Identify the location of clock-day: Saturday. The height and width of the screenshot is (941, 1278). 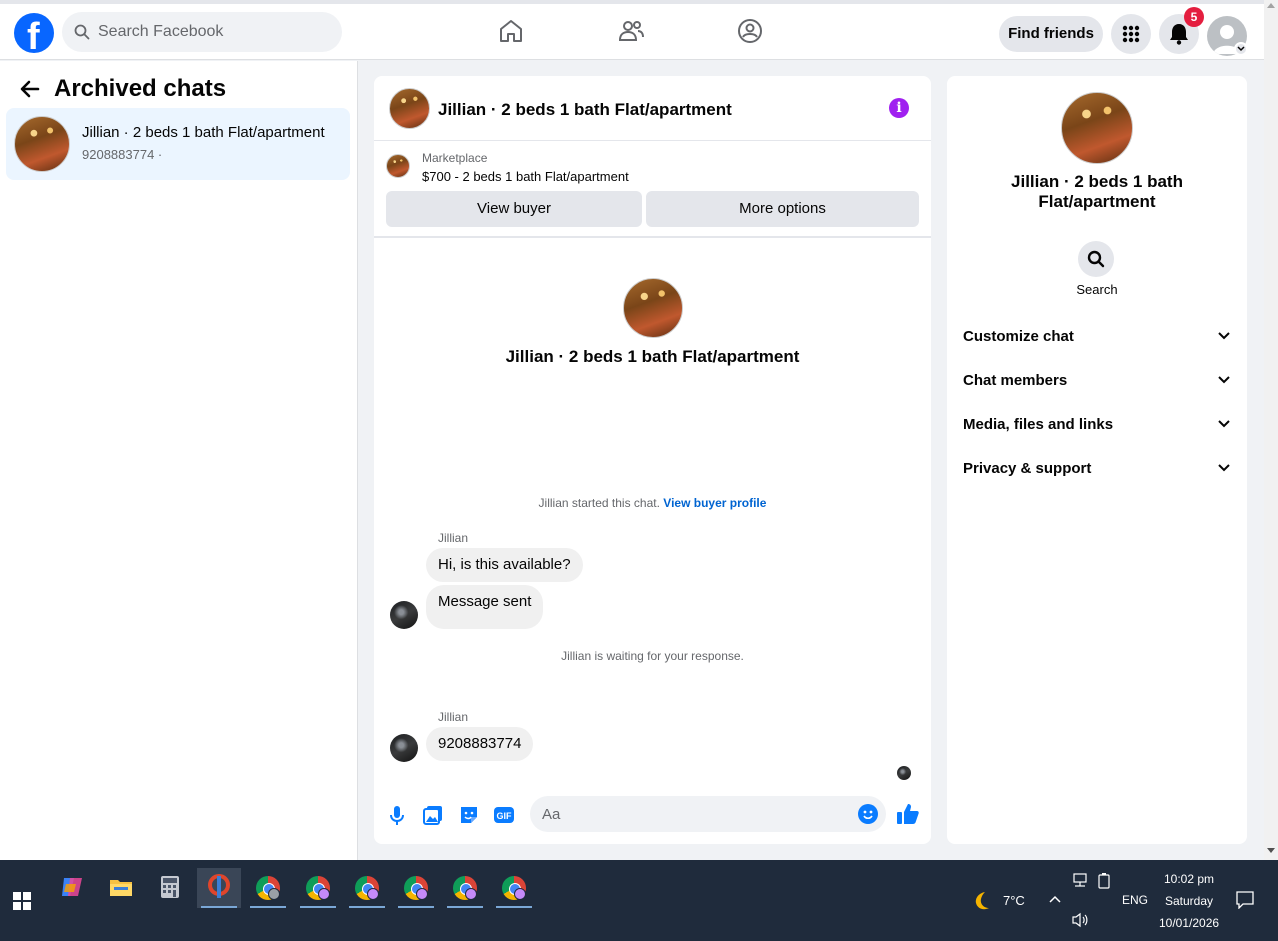
(1189, 901).